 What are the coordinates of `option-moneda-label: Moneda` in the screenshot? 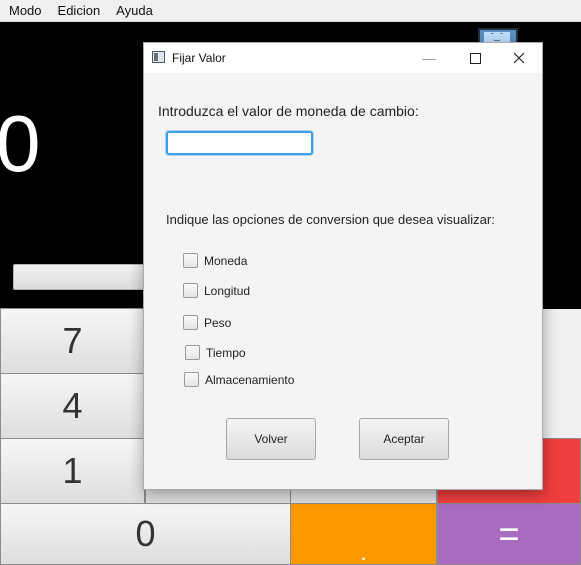 It's located at (226, 260).